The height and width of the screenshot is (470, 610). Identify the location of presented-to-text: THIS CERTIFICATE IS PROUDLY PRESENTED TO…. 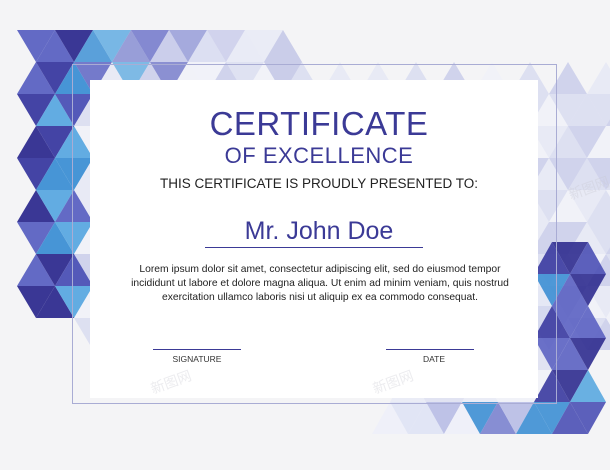
(319, 183).